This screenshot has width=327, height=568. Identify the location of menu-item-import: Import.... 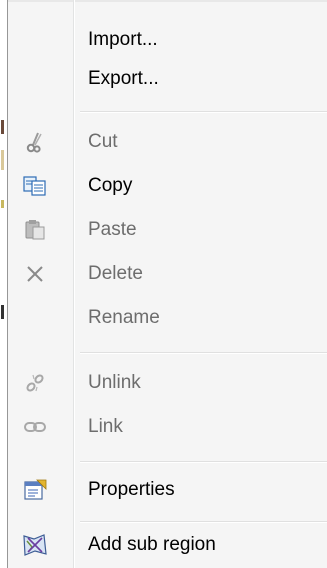
(167, 40).